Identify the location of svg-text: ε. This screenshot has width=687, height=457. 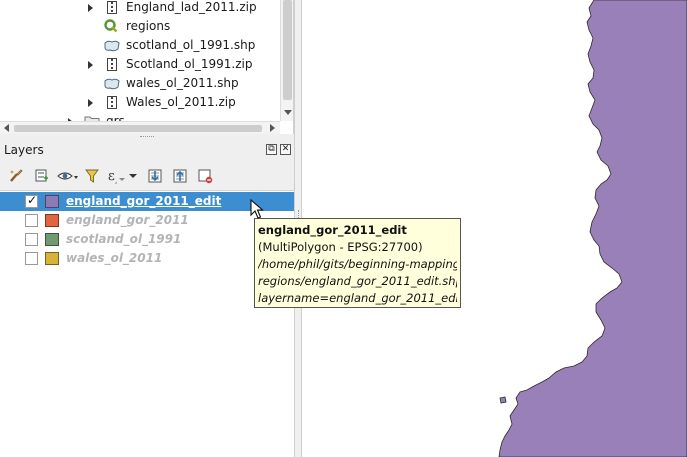
(111, 176).